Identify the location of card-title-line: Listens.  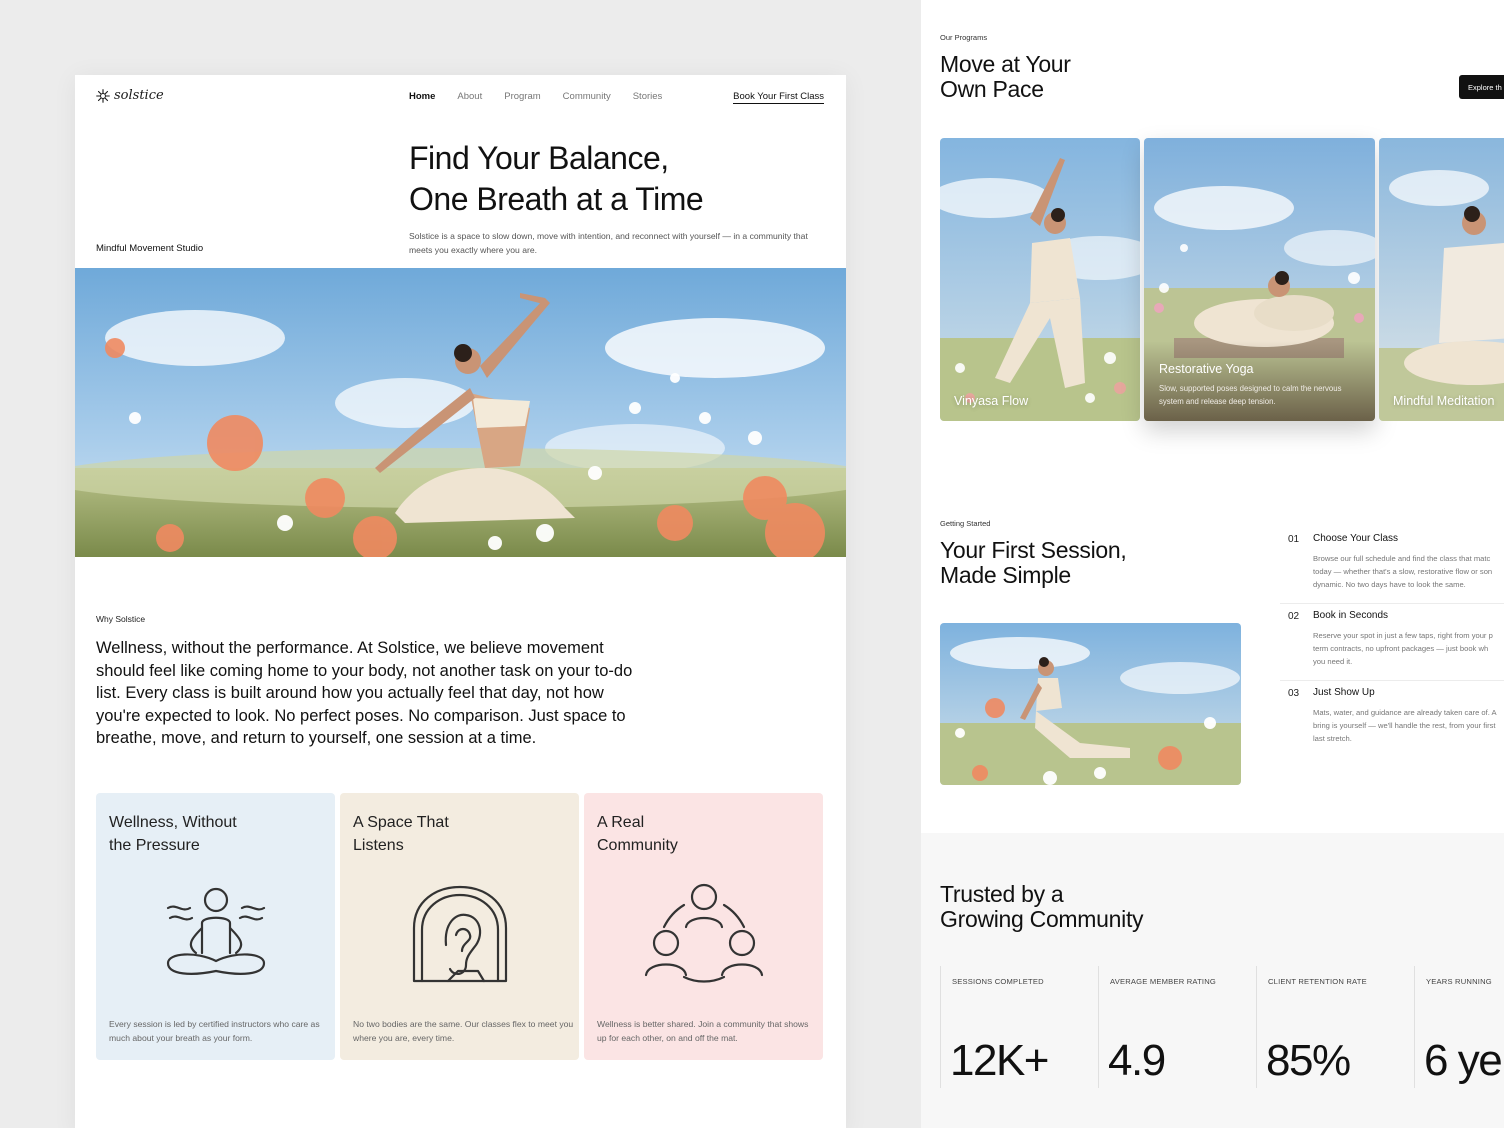
(378, 845).